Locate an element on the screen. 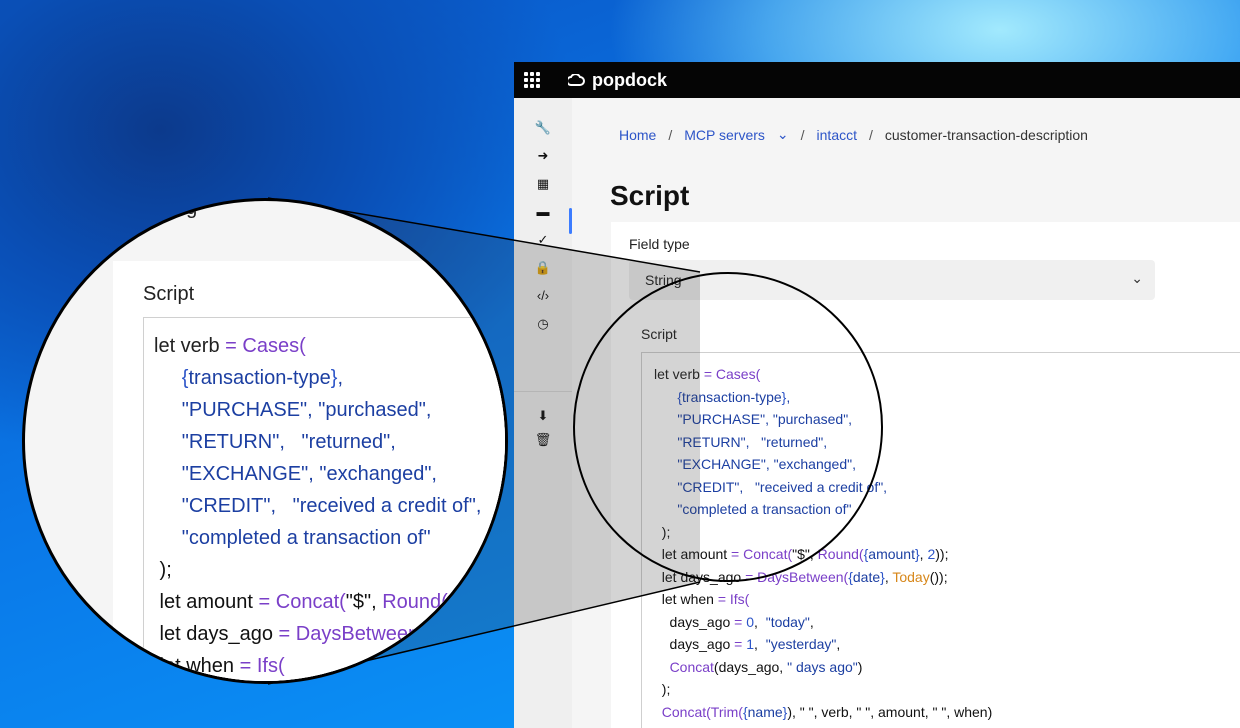 The image size is (1240, 728). left-rail: 🔧 ➜ ▦ ▬ ✓ 🔒 ‹/› ◷ ⬇ 🗑 is located at coordinates (543, 413).